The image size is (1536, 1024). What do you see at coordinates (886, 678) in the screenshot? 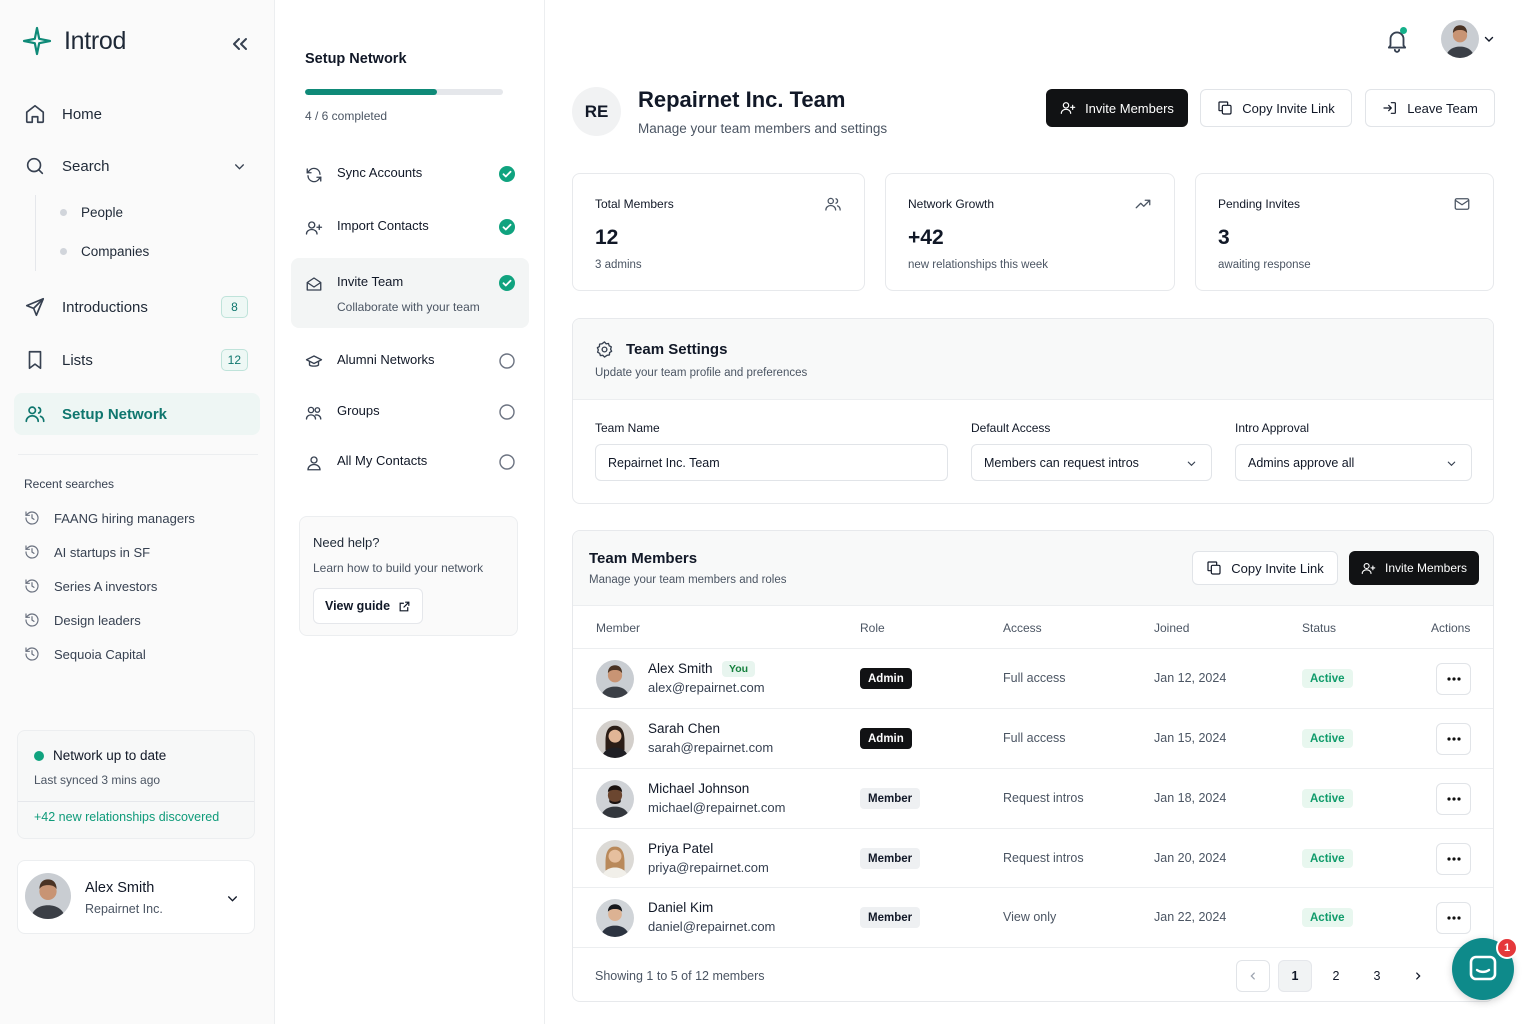
I see `role-badge: Admin` at bounding box center [886, 678].